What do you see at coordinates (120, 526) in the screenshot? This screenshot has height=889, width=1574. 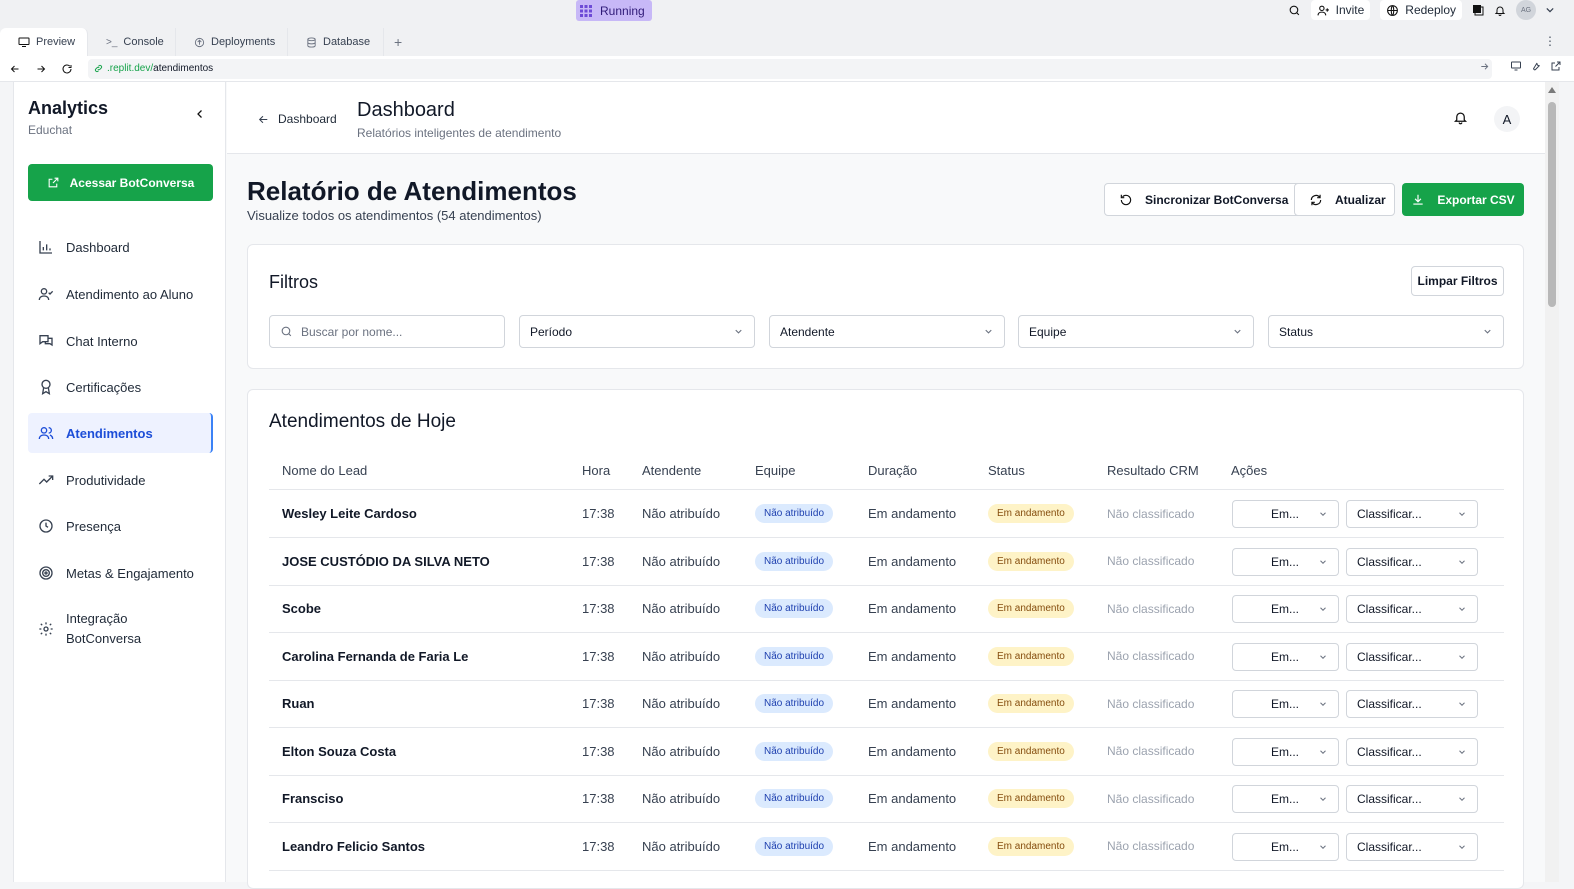 I see `sidebar-item-presenca: Presença` at bounding box center [120, 526].